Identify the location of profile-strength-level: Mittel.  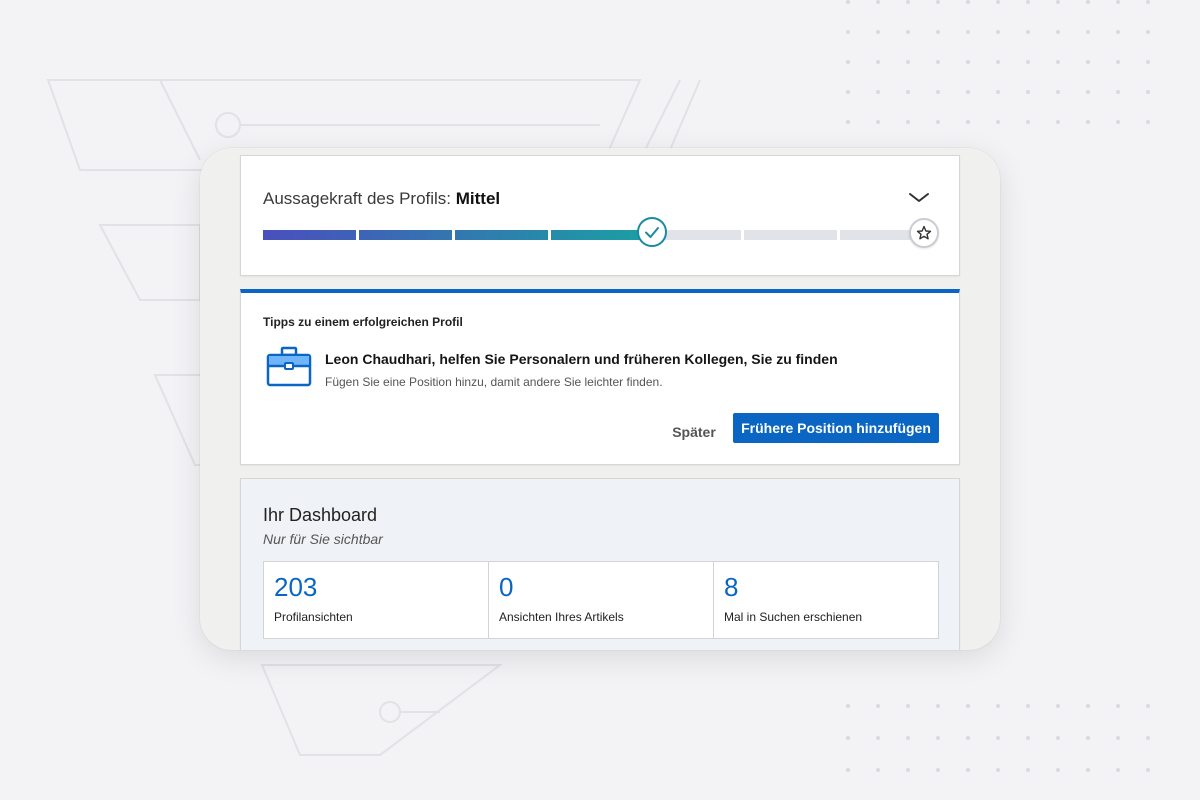
(478, 198).